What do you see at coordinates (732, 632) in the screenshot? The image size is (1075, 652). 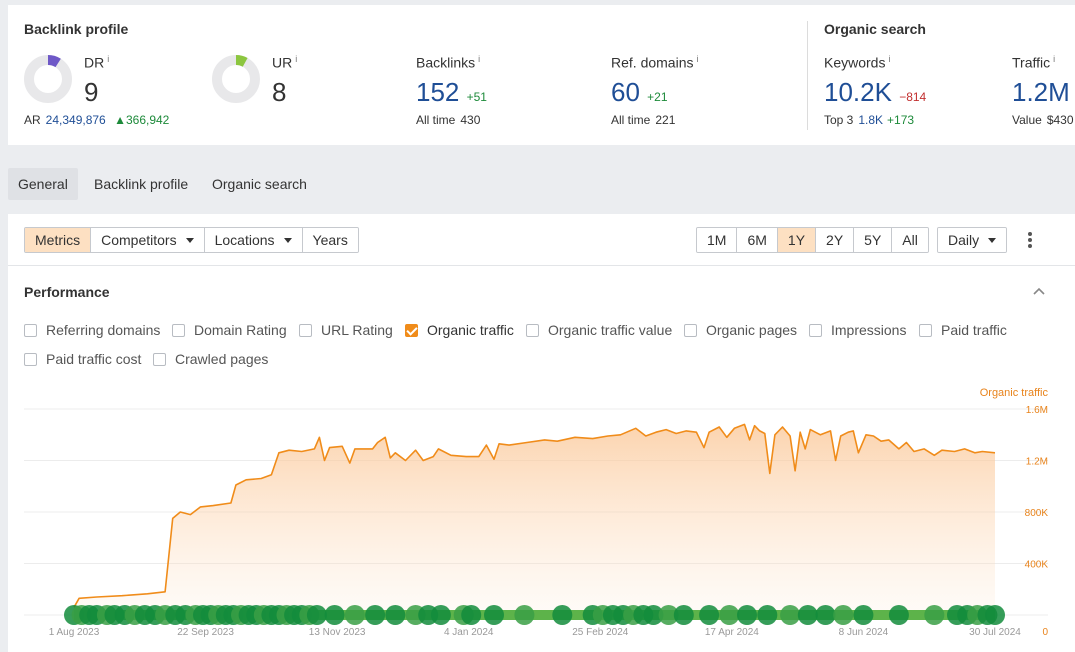 I see `x-tick-label: 17 Apr 2024` at bounding box center [732, 632].